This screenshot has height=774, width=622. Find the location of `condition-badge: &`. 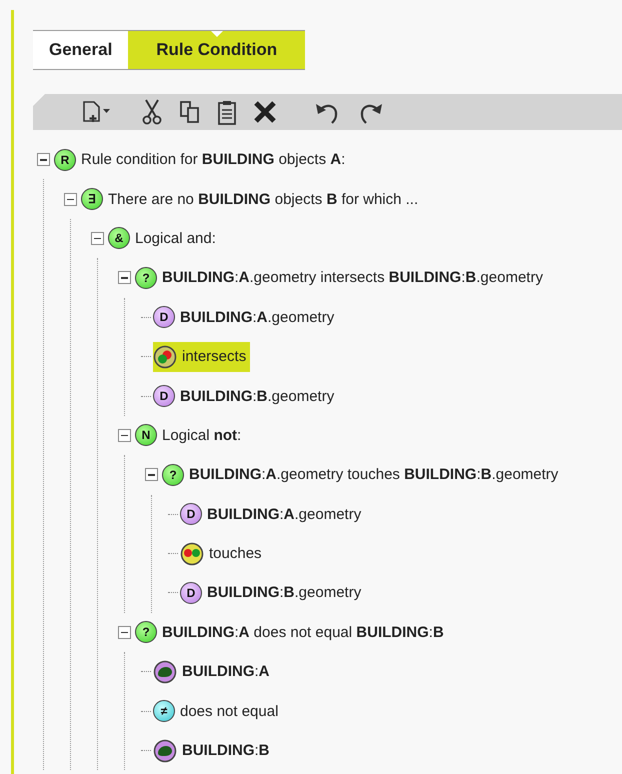

condition-badge: & is located at coordinates (119, 238).